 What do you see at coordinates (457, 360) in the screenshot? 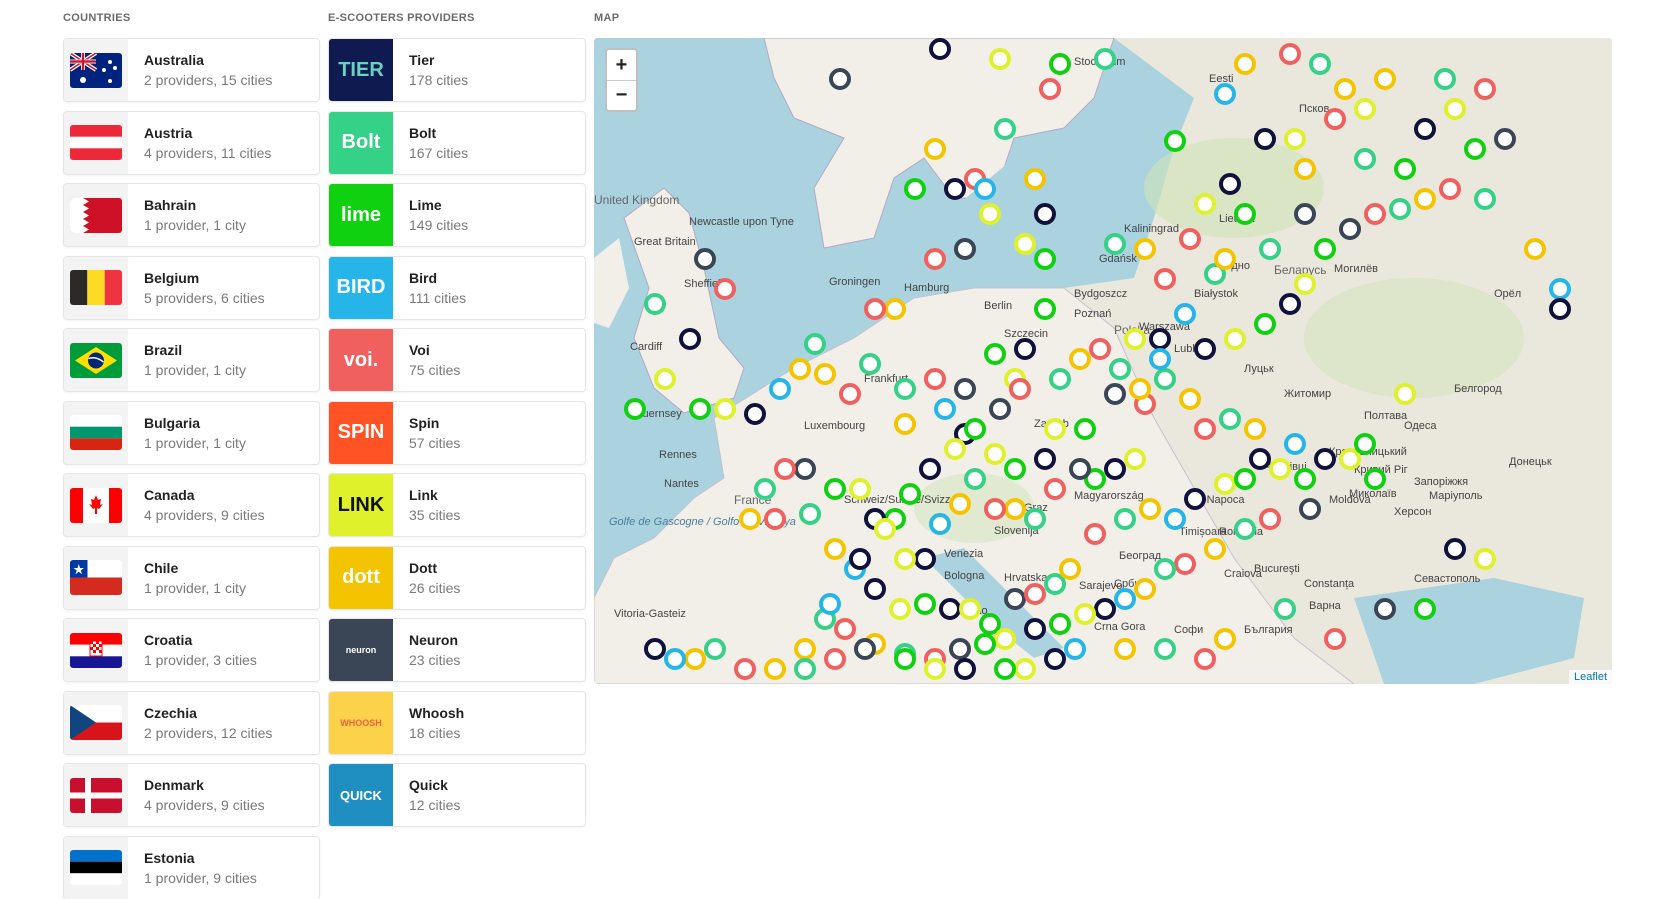
I see `provider-card-voi: voi. Voi 75 cities` at bounding box center [457, 360].